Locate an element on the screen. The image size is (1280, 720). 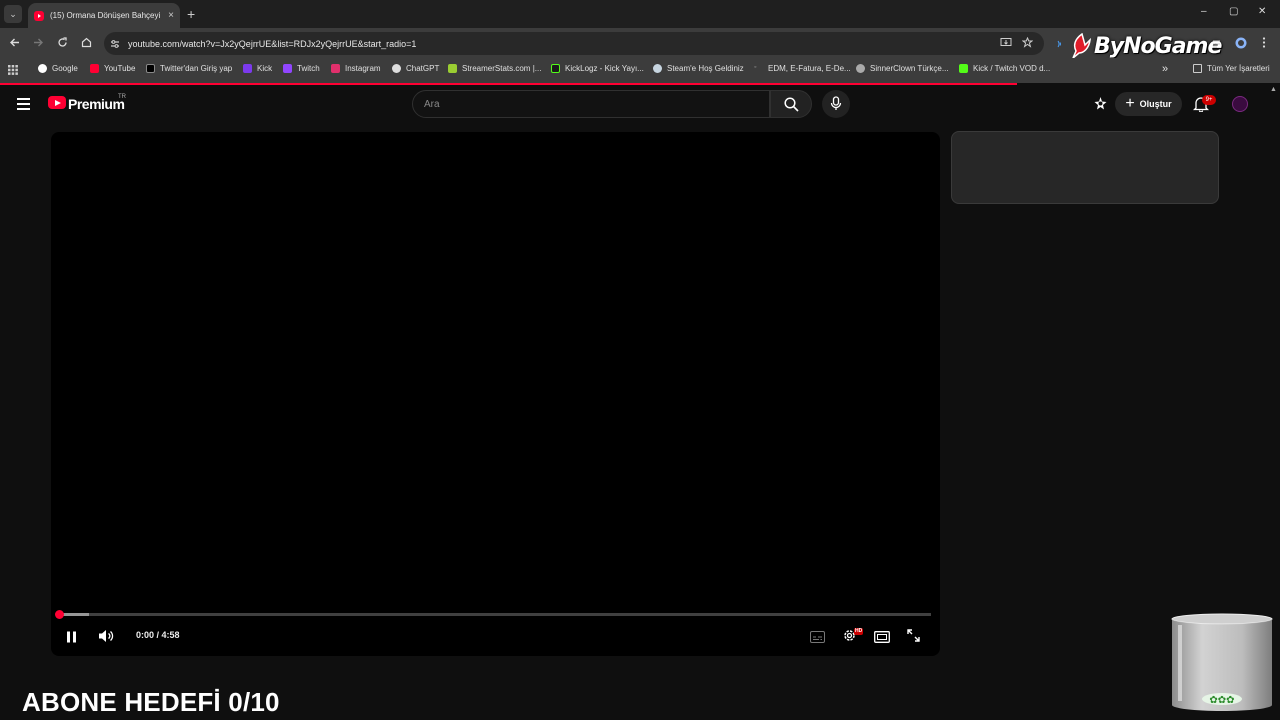
subtitles-button is located at coordinates (817, 639).